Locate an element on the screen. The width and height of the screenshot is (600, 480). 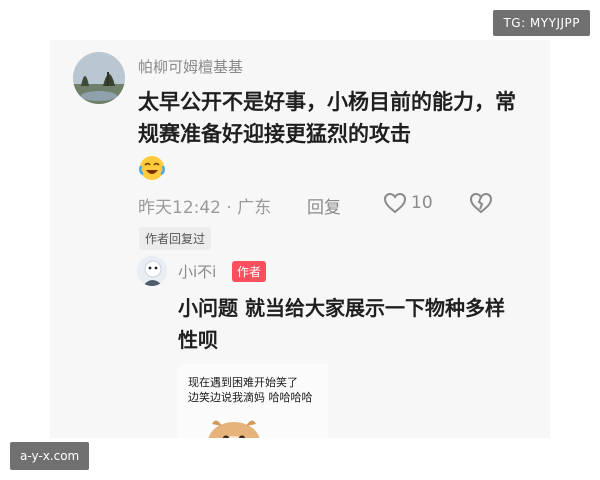
meme-image: 现在遇到困难开始笑了 边笑边说我滴妈 哈哈哈哈 is located at coordinates (253, 401).